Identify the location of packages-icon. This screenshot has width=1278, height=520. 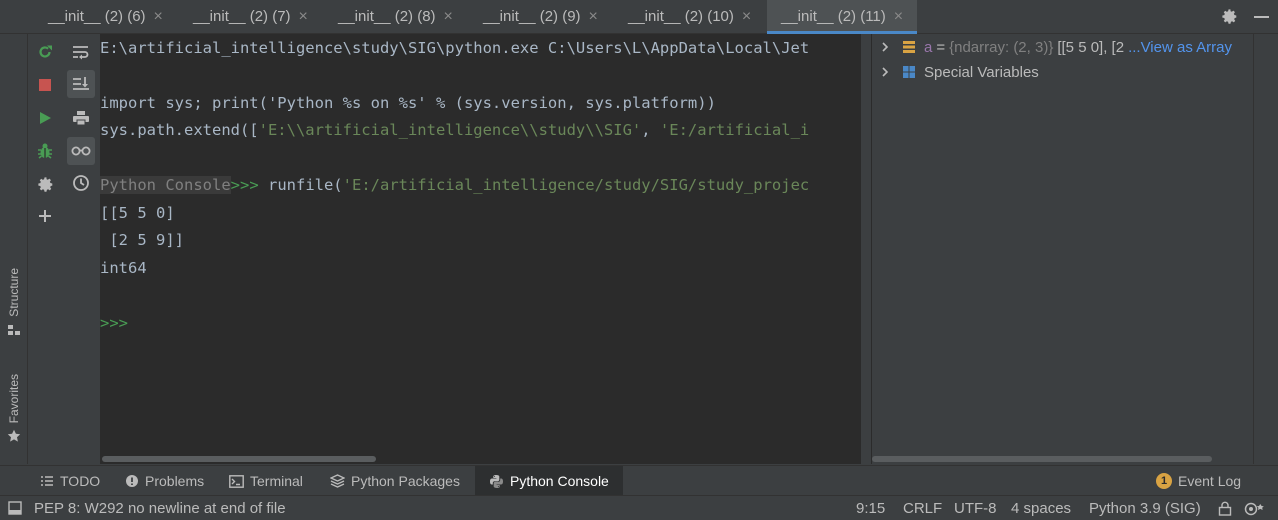
(337, 481).